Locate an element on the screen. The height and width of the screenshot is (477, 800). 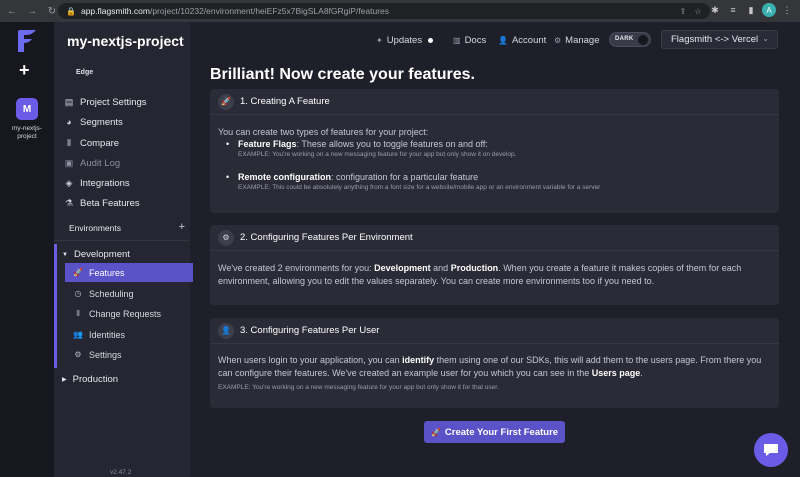
gear-icon: ⚙ is located at coordinates (558, 40).